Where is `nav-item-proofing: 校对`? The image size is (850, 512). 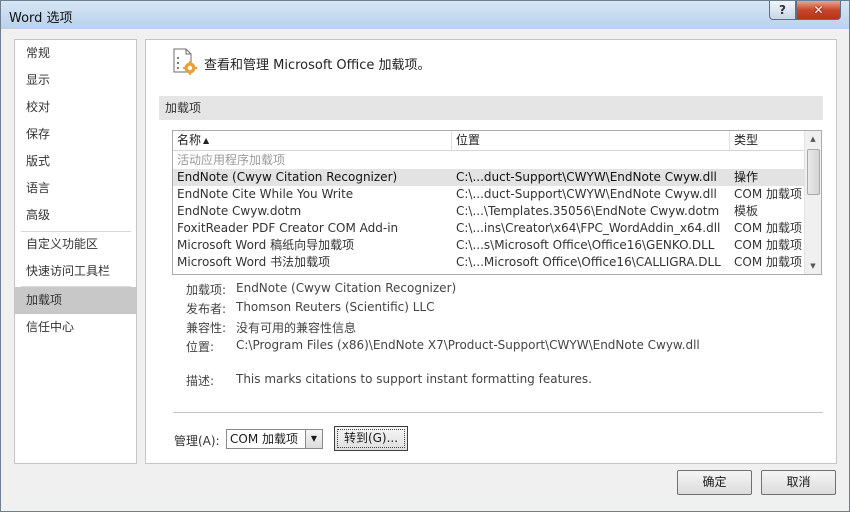
nav-item-proofing: 校对 is located at coordinates (75, 107).